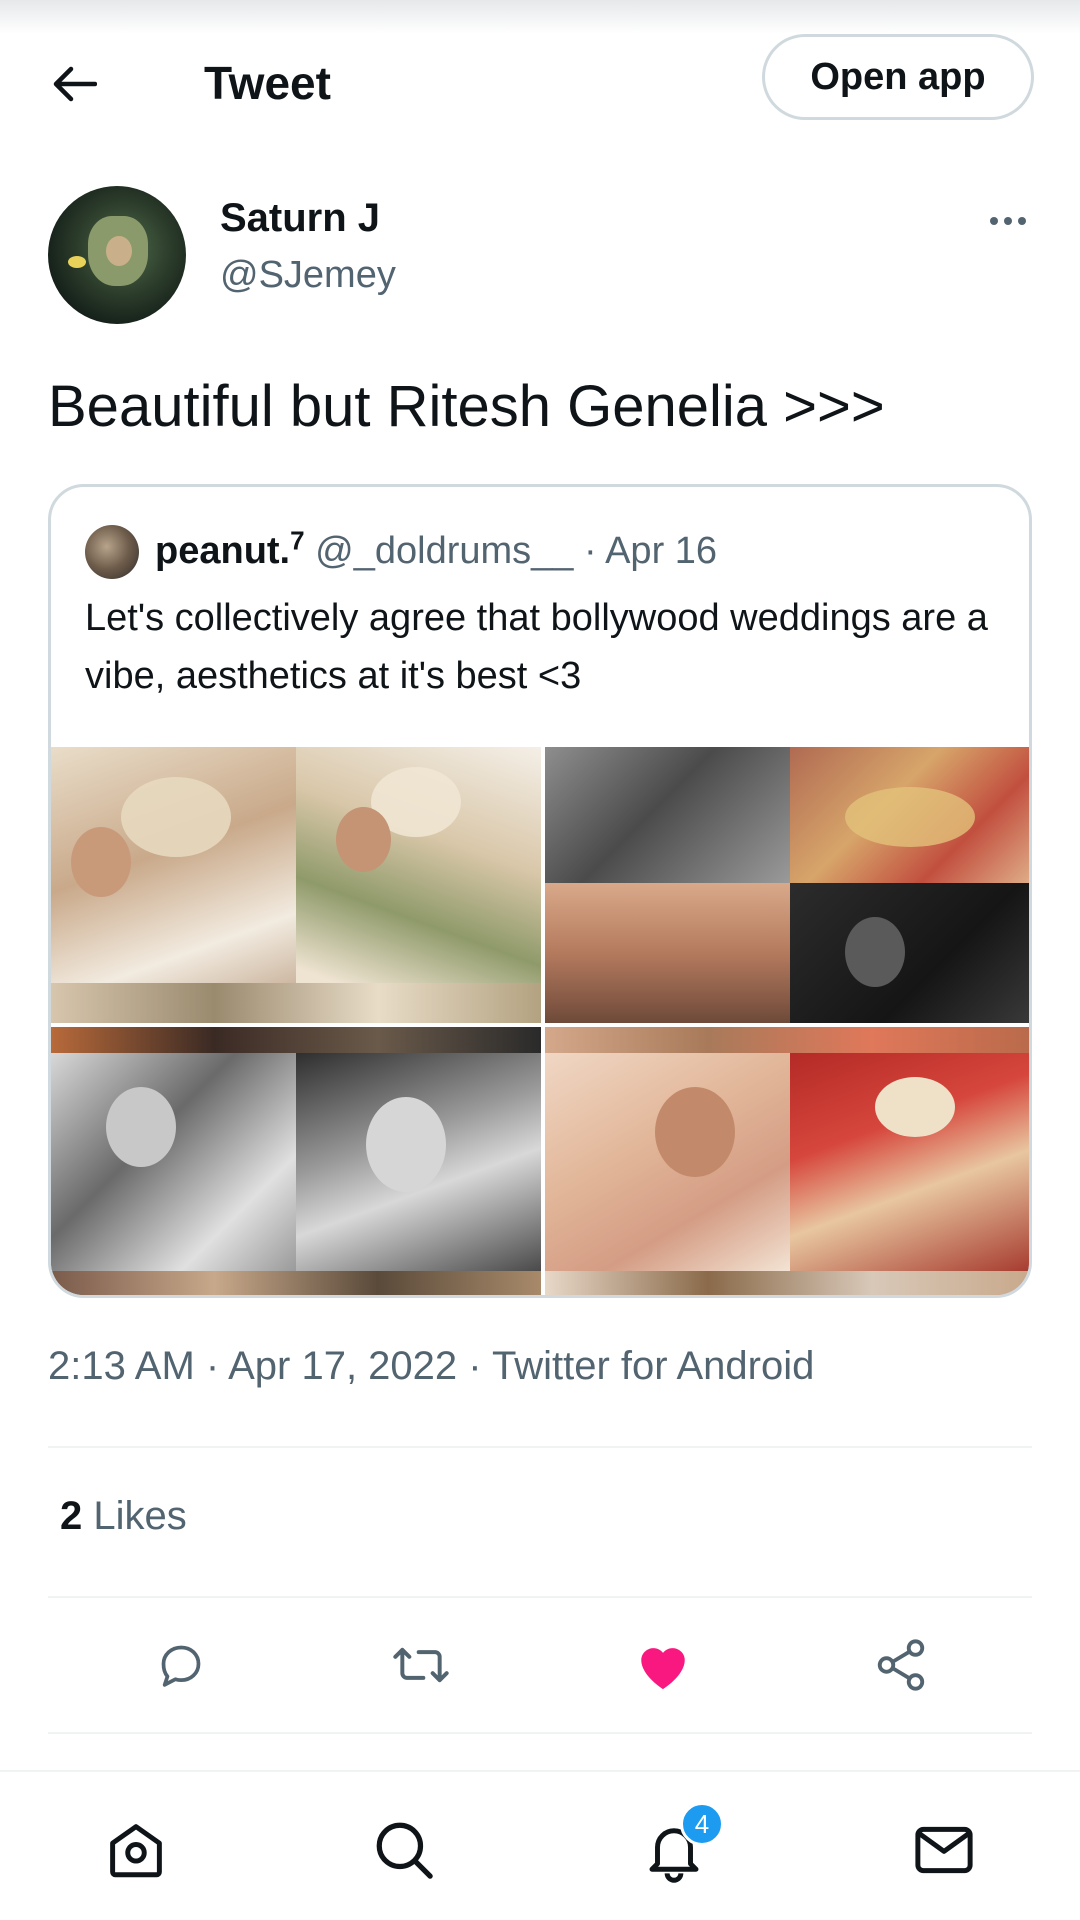 The image size is (1080, 1920). I want to click on messages-icon, so click(944, 1850).